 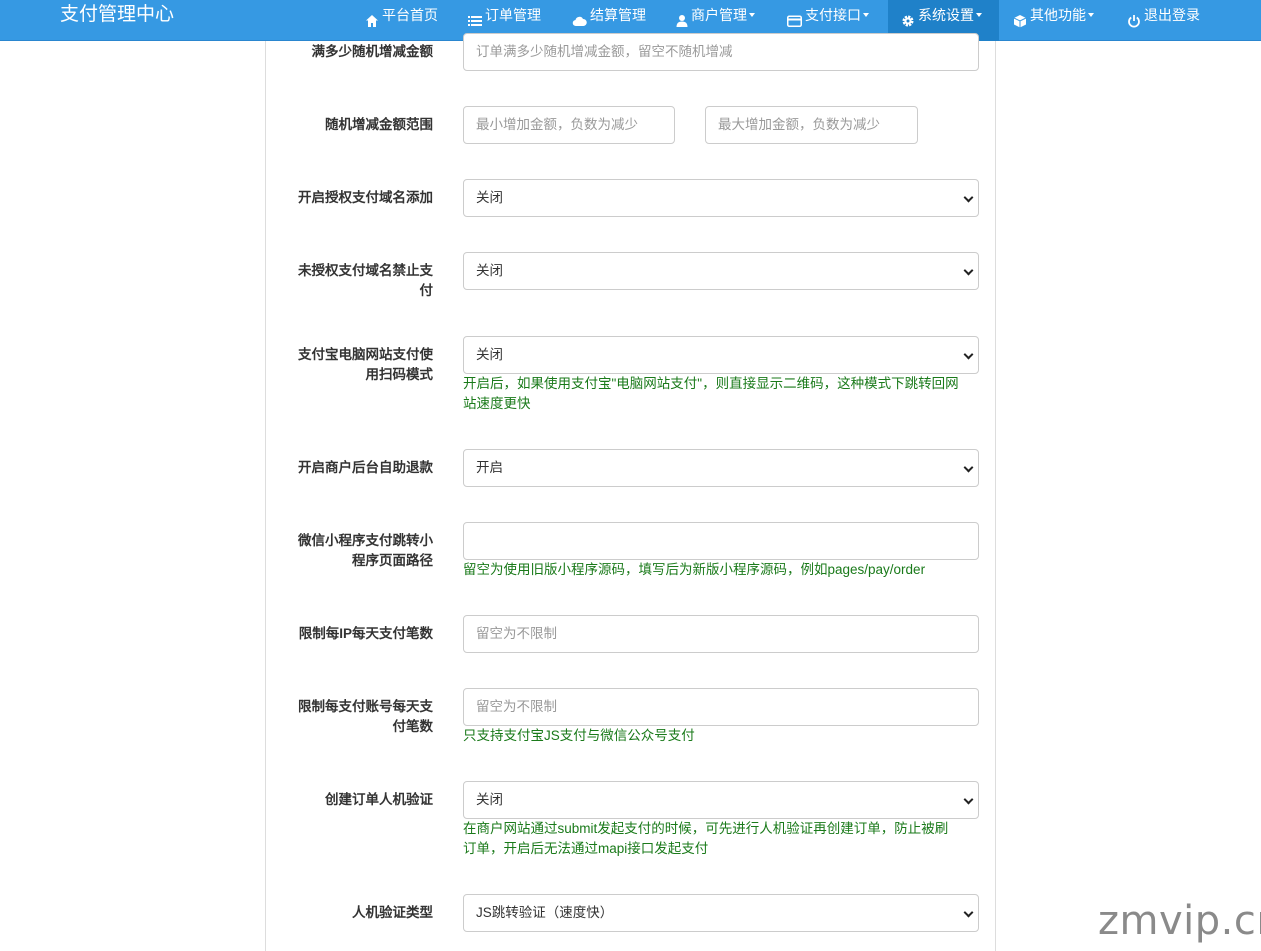 What do you see at coordinates (117, 15) in the screenshot?
I see `brand-title: 支付管理中心` at bounding box center [117, 15].